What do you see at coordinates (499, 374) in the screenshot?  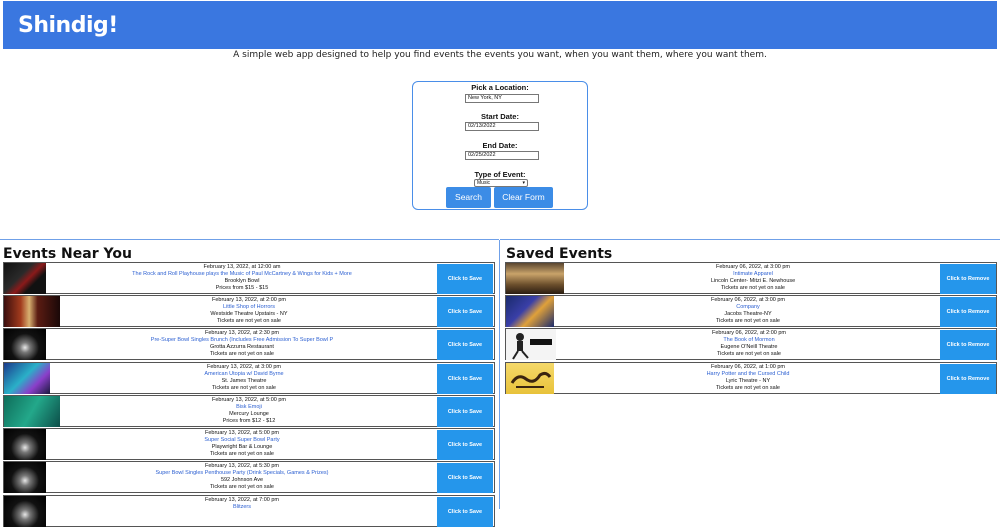 I see `column-divider` at bounding box center [499, 374].